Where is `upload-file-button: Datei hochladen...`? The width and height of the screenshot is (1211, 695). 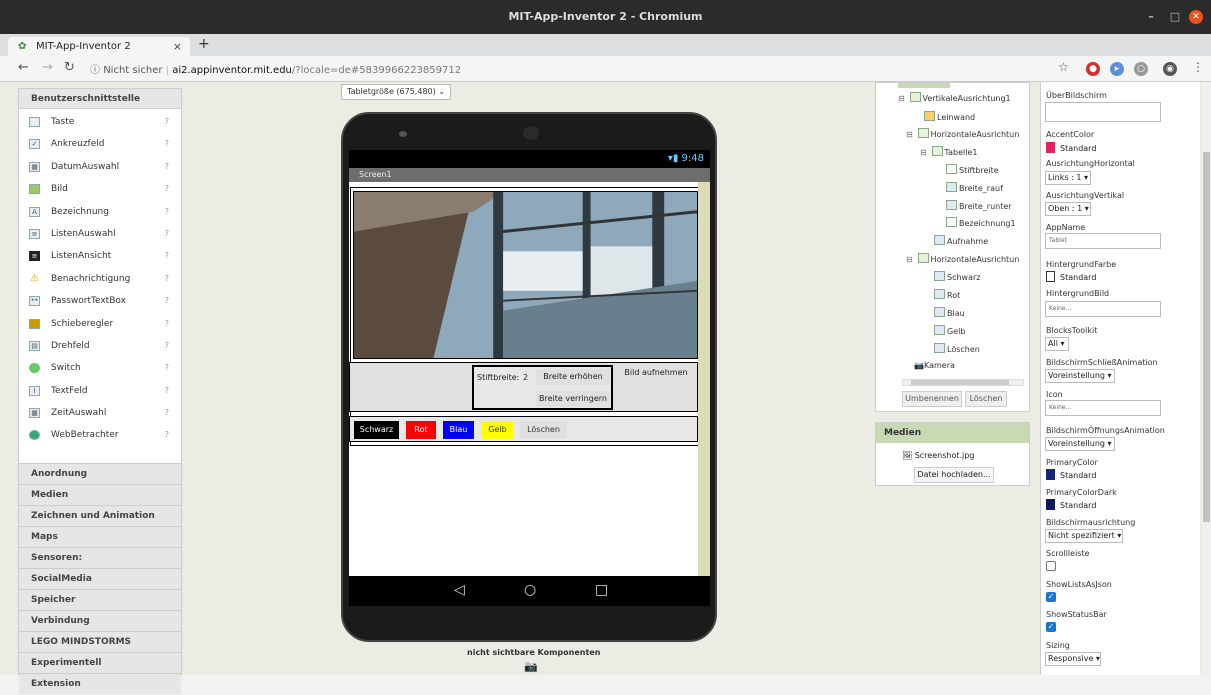
upload-file-button: Datei hochladen... is located at coordinates (954, 475).